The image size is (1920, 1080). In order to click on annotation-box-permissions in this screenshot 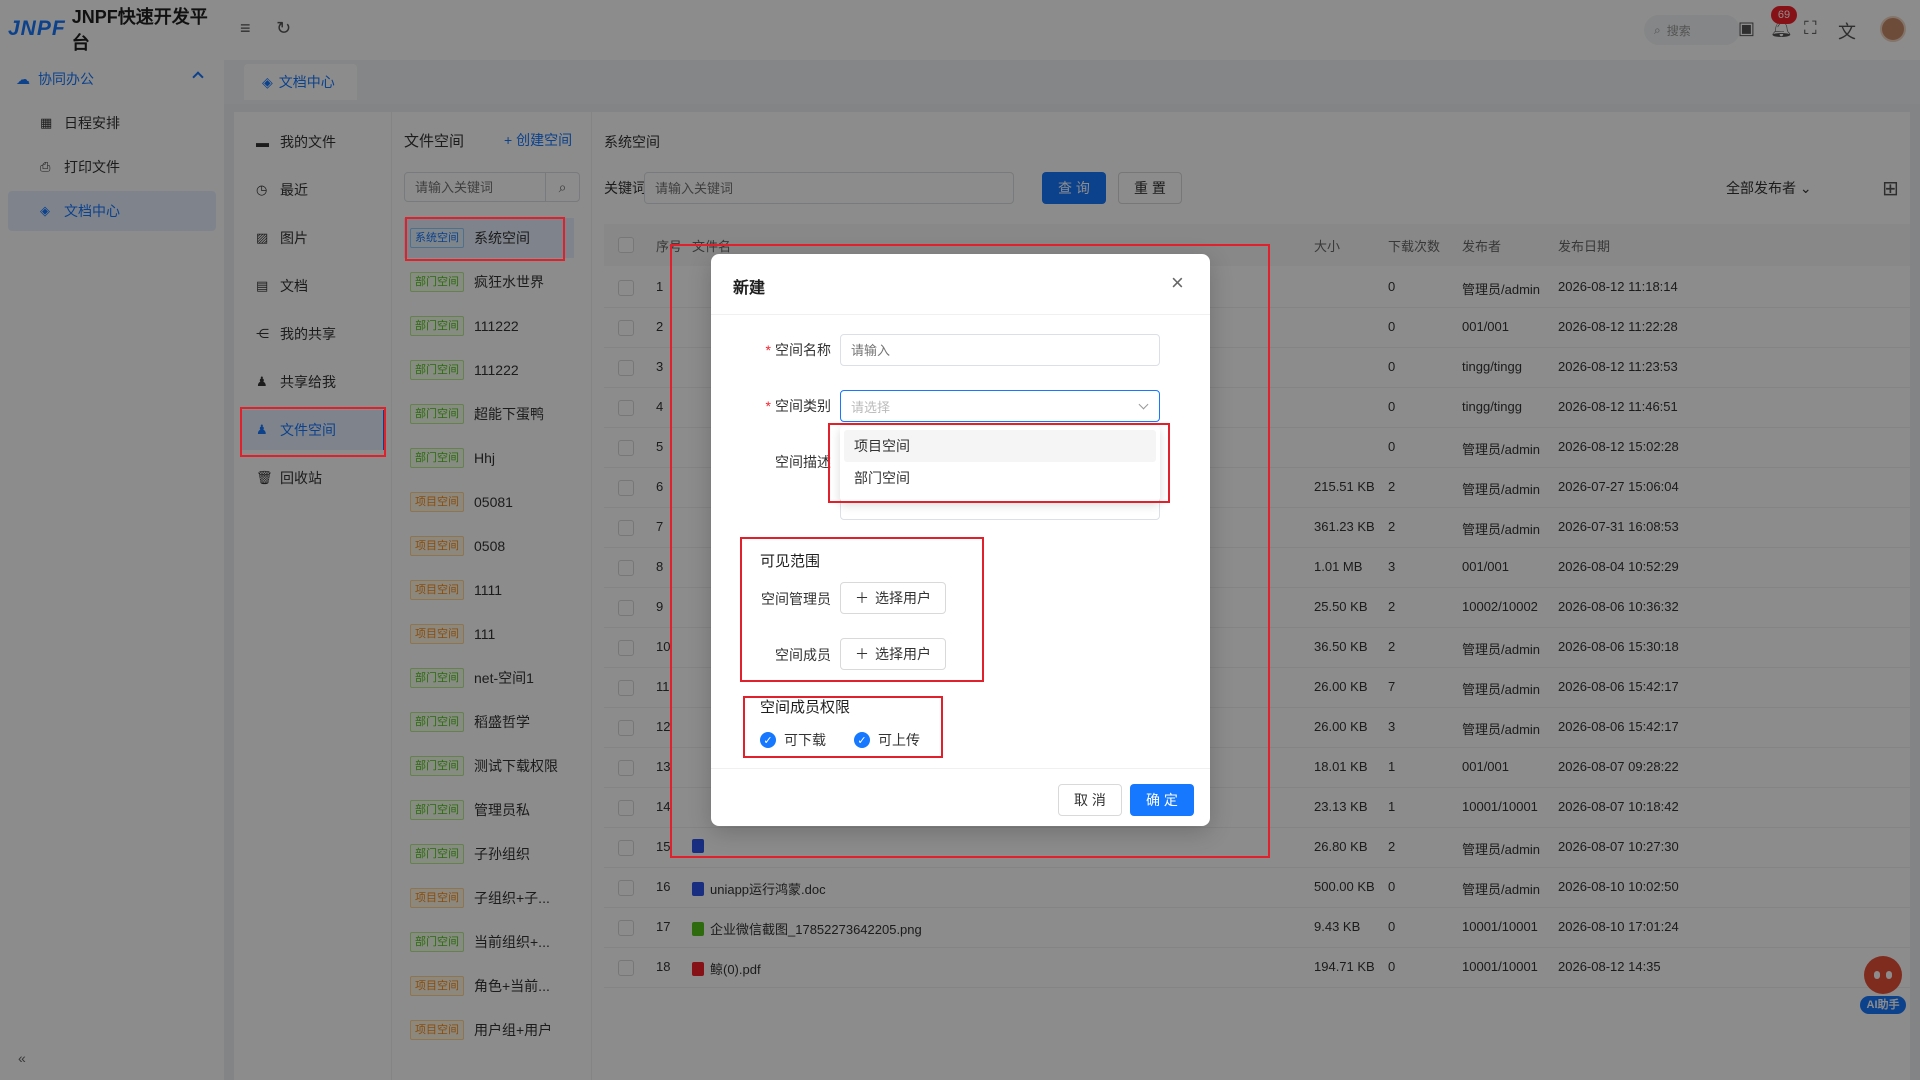, I will do `click(843, 727)`.